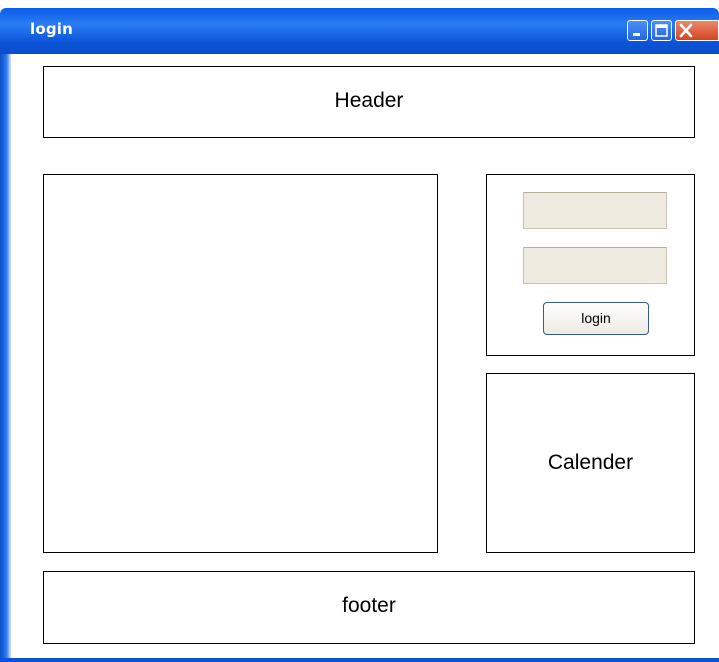  What do you see at coordinates (636, 34) in the screenshot?
I see `minimize-icon` at bounding box center [636, 34].